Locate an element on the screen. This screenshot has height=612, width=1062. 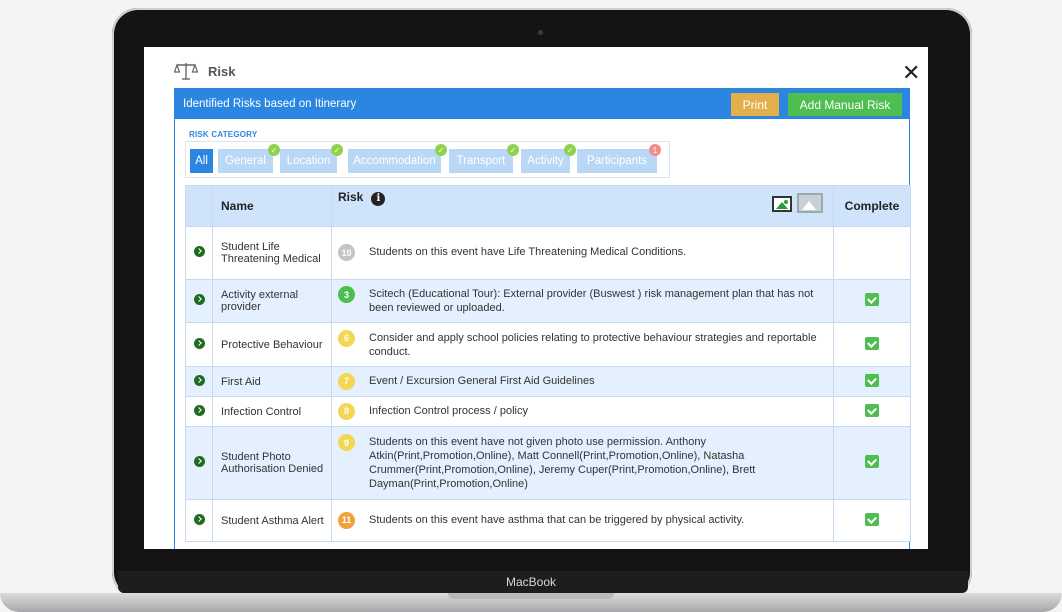
camera-dot is located at coordinates (540, 32).